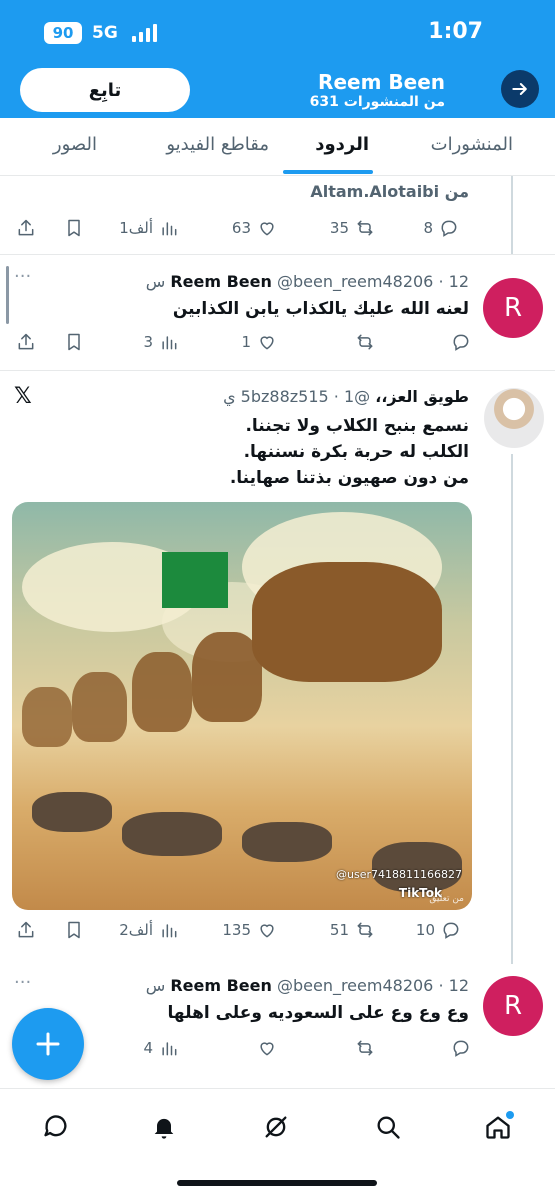  I want to click on back-button, so click(520, 89).